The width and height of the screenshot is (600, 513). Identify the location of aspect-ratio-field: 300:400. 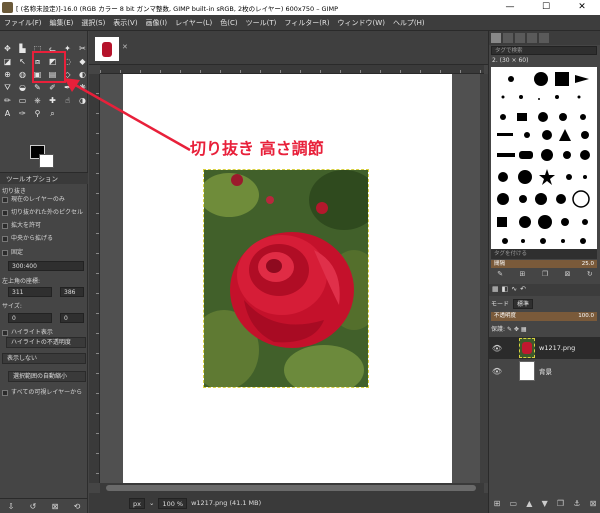
(46, 266).